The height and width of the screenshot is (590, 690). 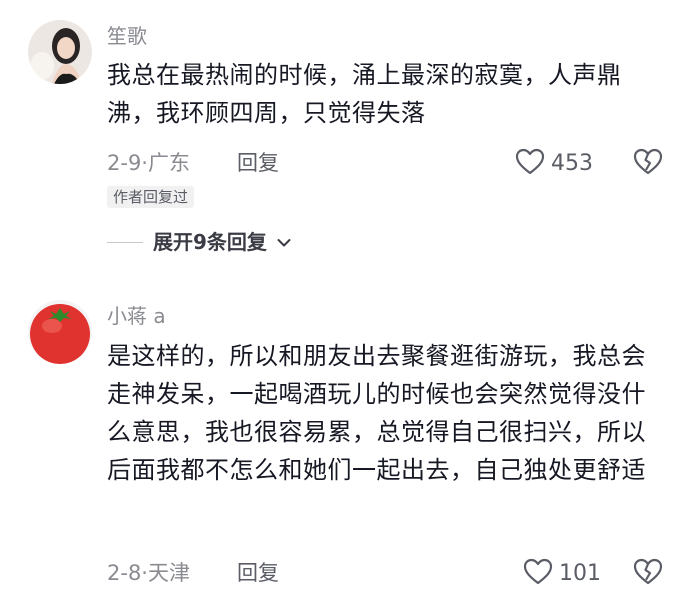 What do you see at coordinates (127, 36) in the screenshot?
I see `username: 笙歌` at bounding box center [127, 36].